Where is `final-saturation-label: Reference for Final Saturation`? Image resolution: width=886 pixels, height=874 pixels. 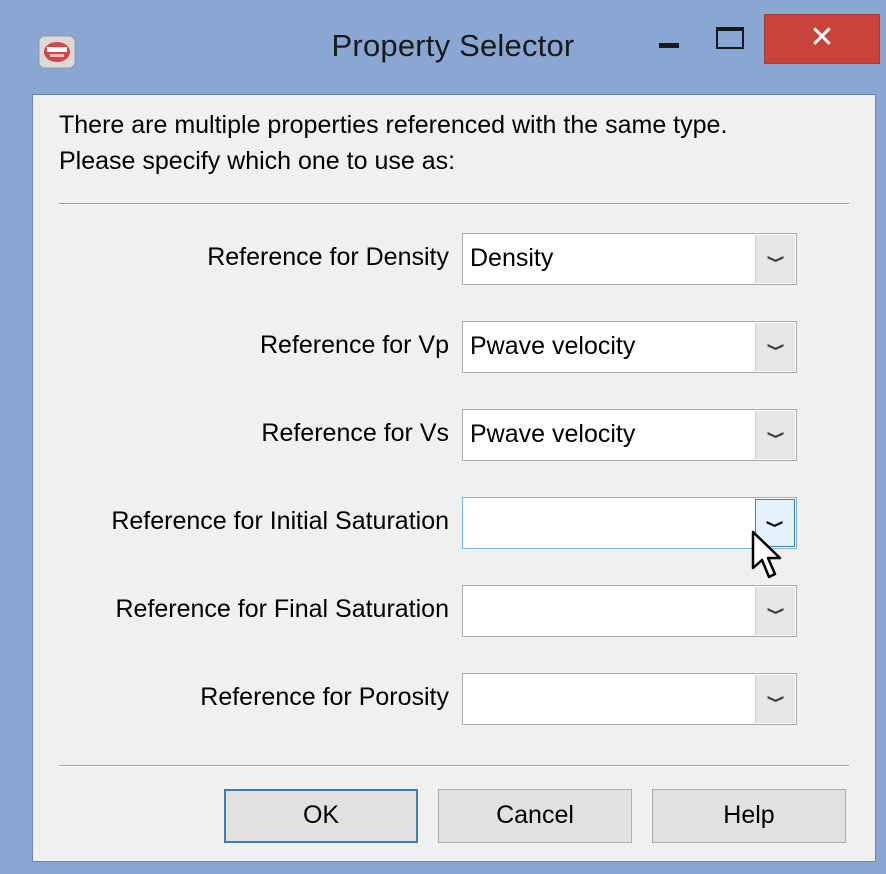
final-saturation-label: Reference for Final Saturation is located at coordinates (282, 609).